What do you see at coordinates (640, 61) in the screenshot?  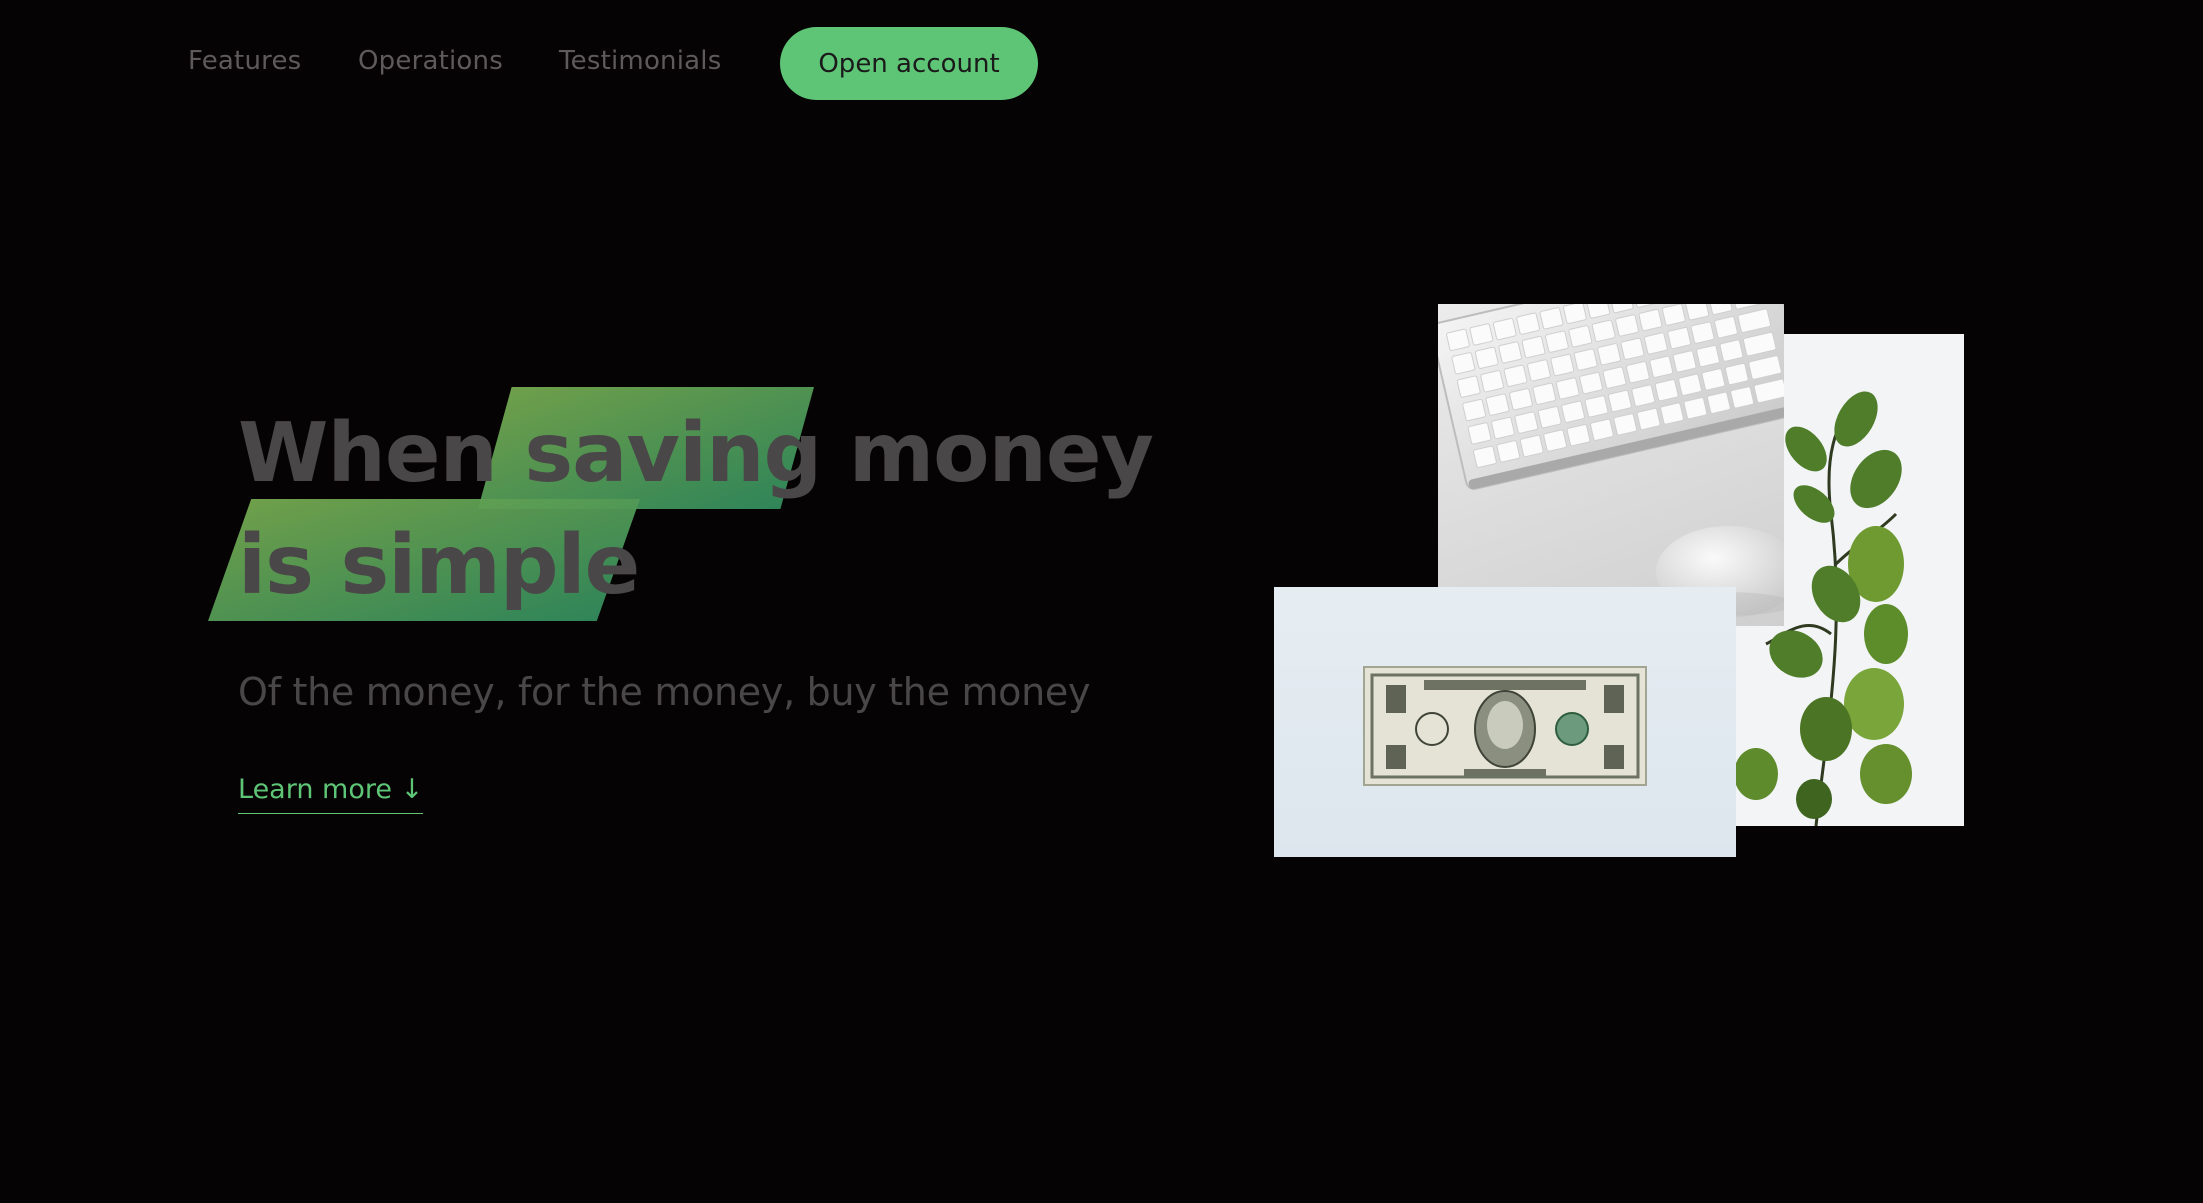 I see `nav-link-testimonials: Testimonials` at bounding box center [640, 61].